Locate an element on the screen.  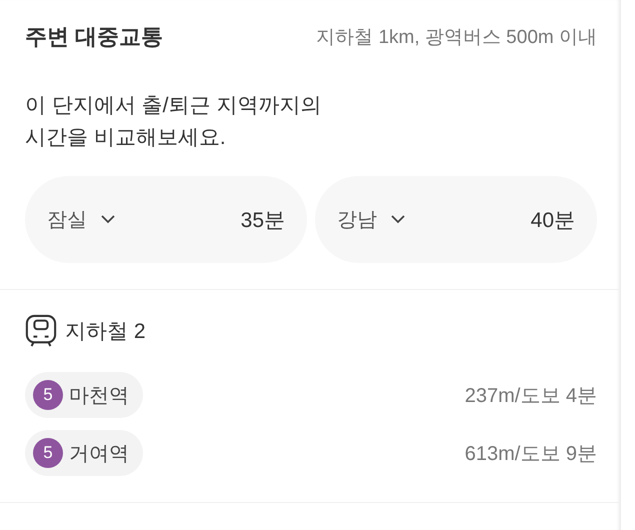
subway-title: 지하철 2 is located at coordinates (105, 332).